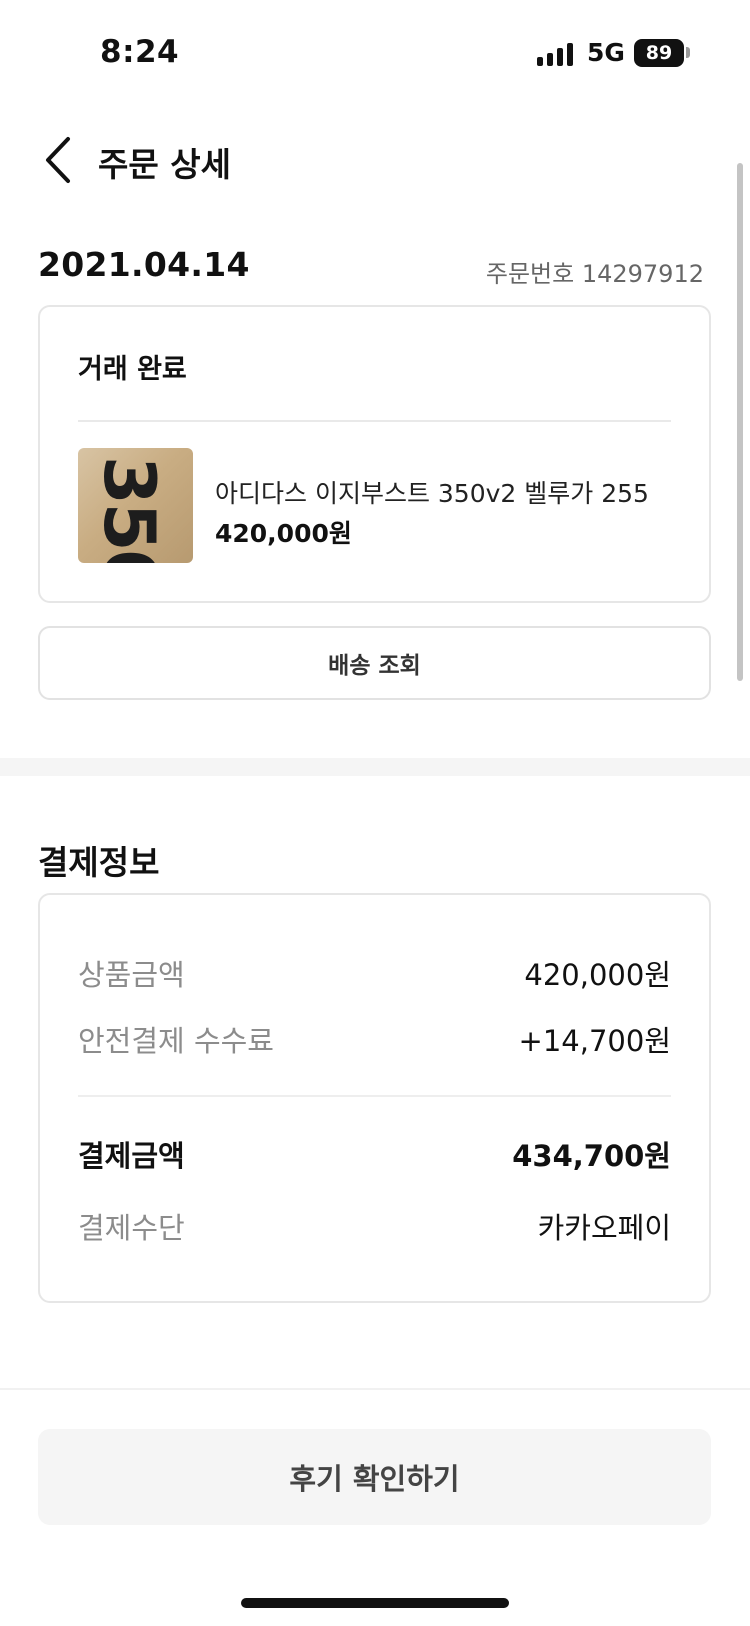 Image resolution: width=750 pixels, height=1626 pixels. I want to click on payment-title: 결제정보, so click(99, 862).